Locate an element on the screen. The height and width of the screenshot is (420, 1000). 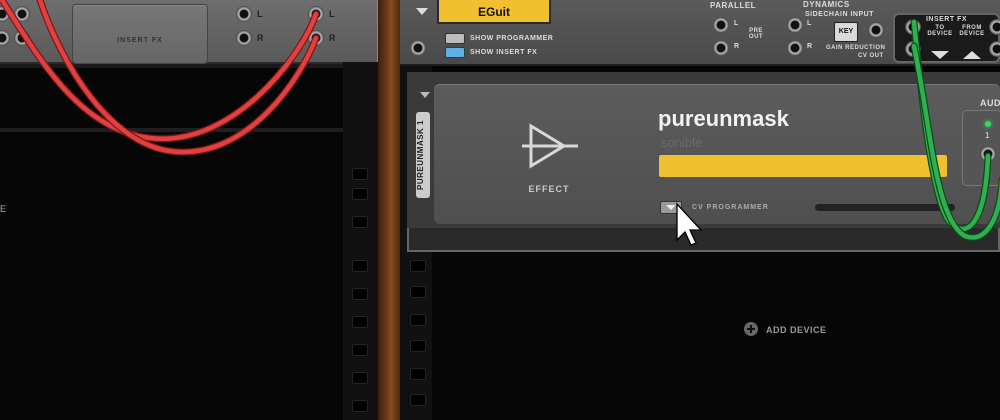
device-display-bar is located at coordinates (803, 166).